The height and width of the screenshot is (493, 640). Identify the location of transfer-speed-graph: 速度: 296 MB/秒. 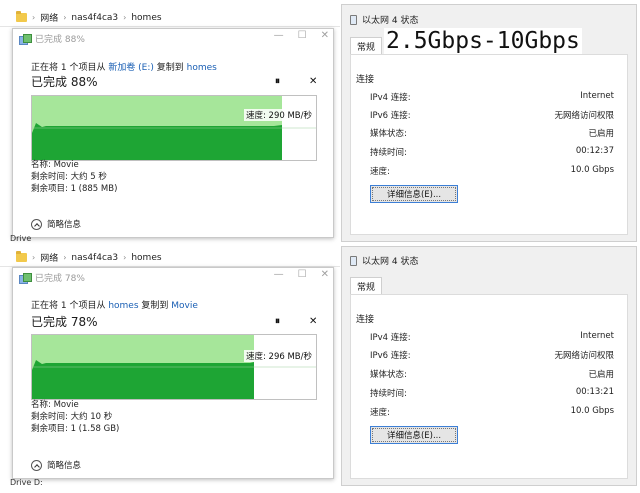
(174, 367).